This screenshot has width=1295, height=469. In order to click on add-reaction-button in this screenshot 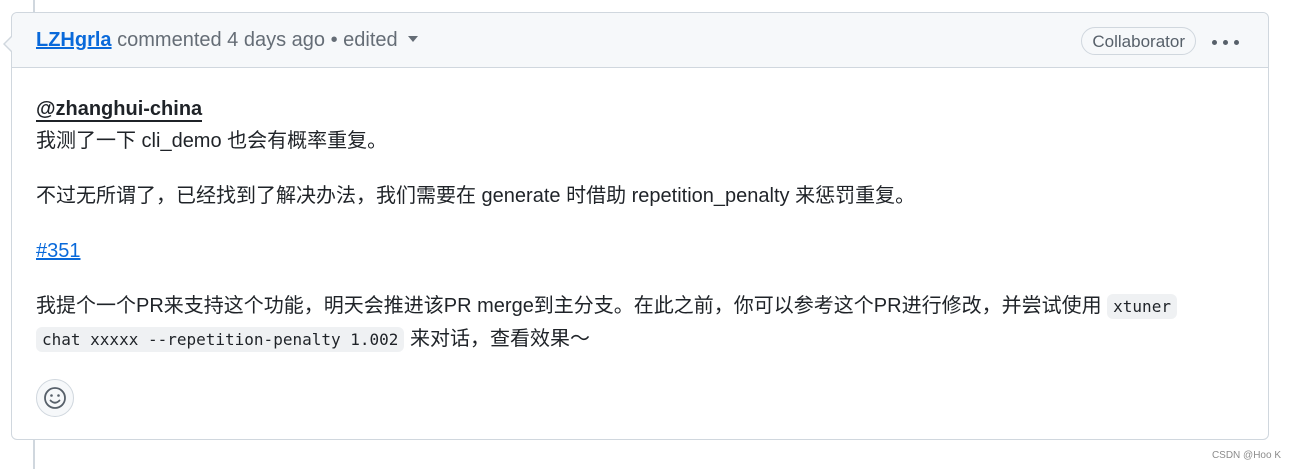, I will do `click(55, 398)`.